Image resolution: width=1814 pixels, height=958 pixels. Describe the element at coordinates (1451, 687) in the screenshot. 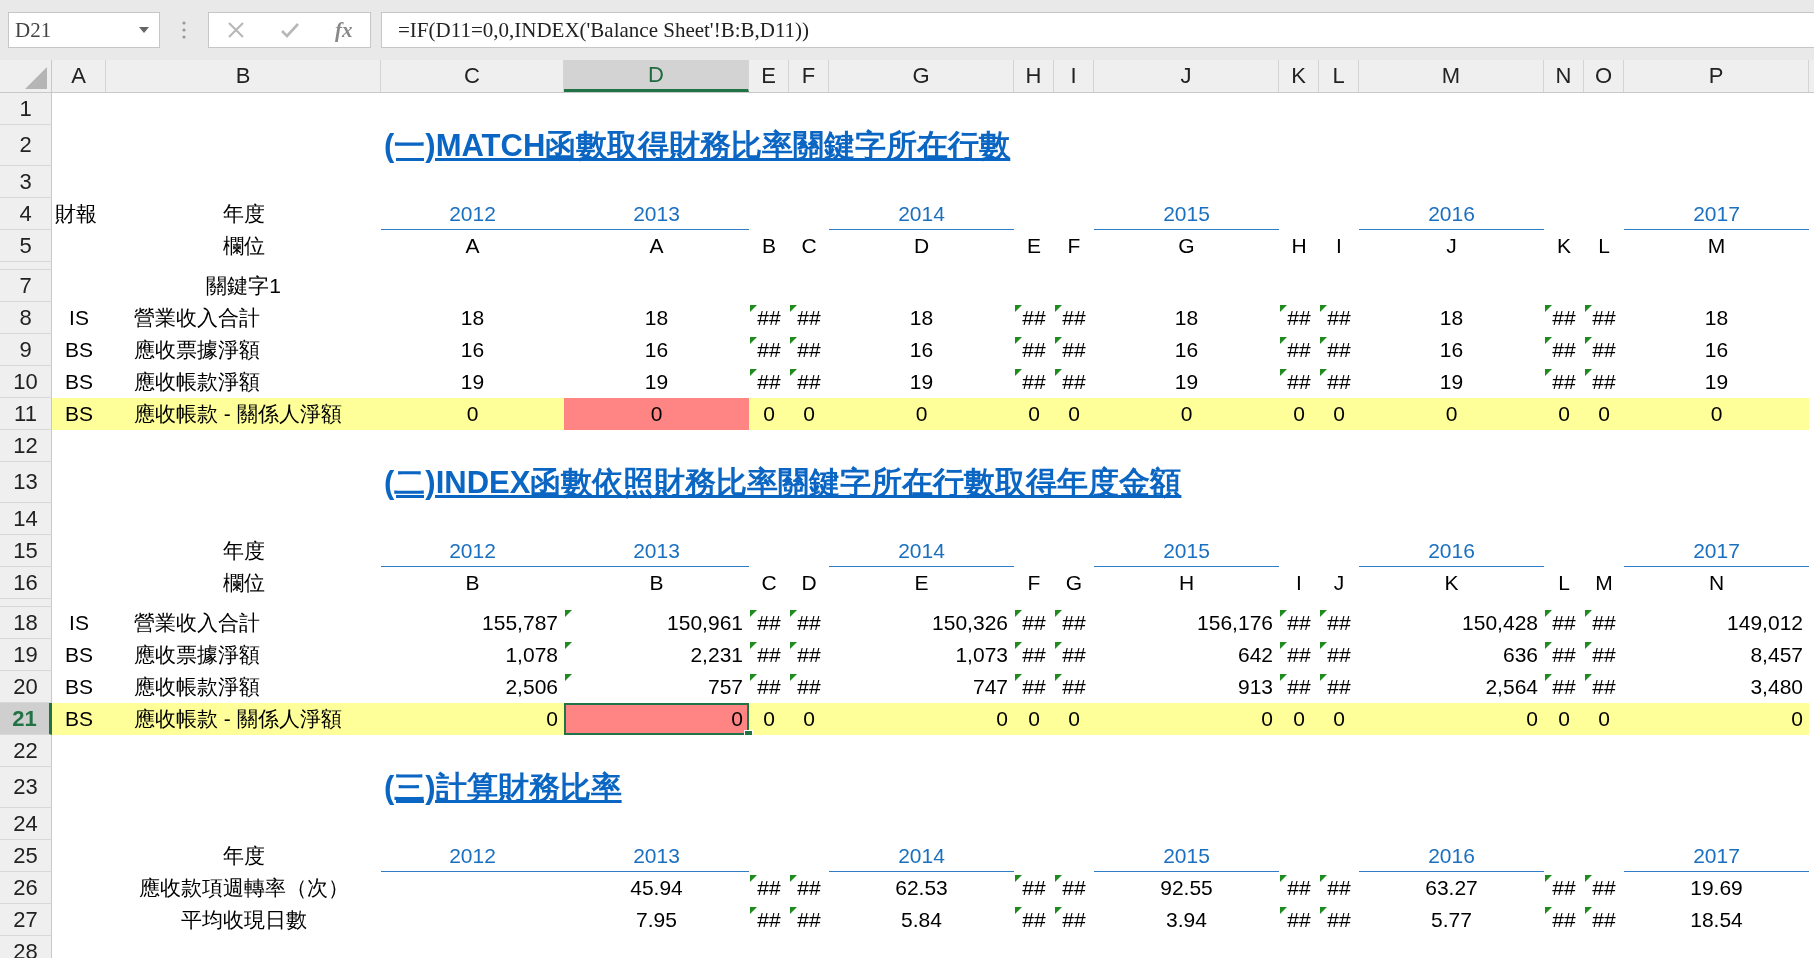

I see `table-cell: 2,564` at that location.